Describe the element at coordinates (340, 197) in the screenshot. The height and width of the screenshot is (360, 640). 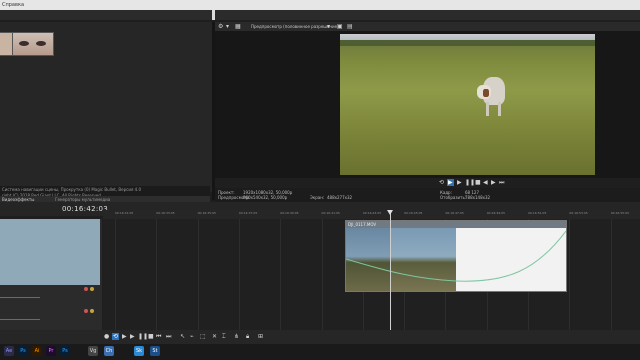
I see `display-value: 488x277x32` at that location.